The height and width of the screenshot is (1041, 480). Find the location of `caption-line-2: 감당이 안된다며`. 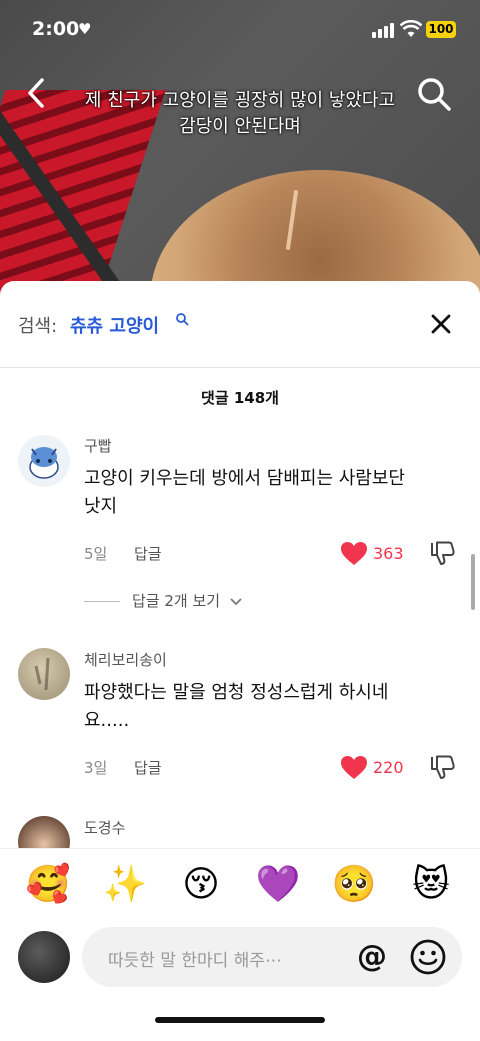

caption-line-2: 감당이 안된다며 is located at coordinates (240, 126).